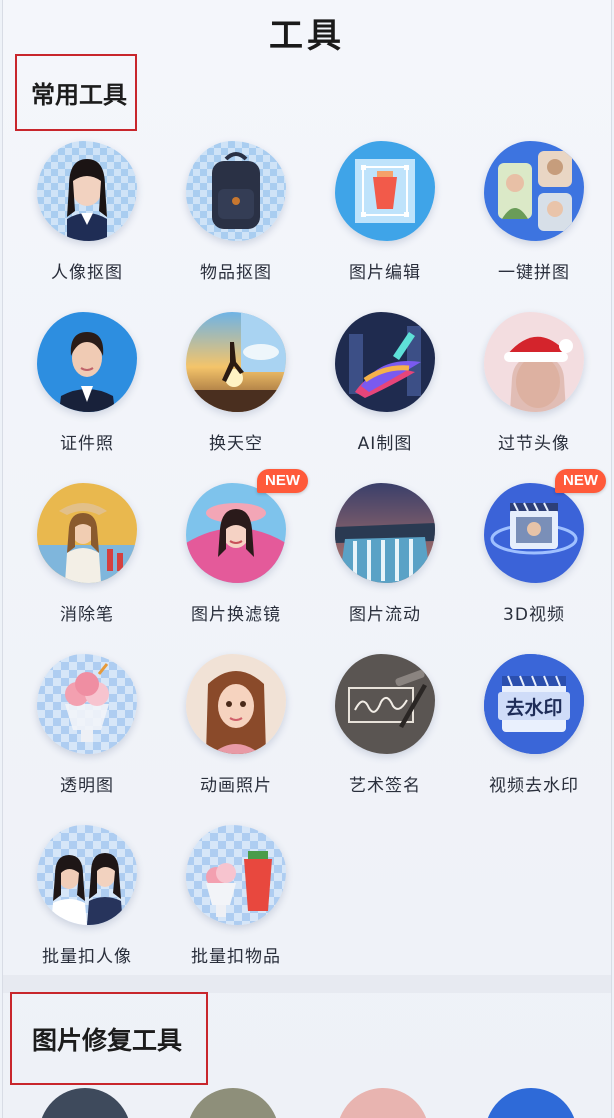  I want to click on tool-label: 图片换滤镜, so click(236, 615).